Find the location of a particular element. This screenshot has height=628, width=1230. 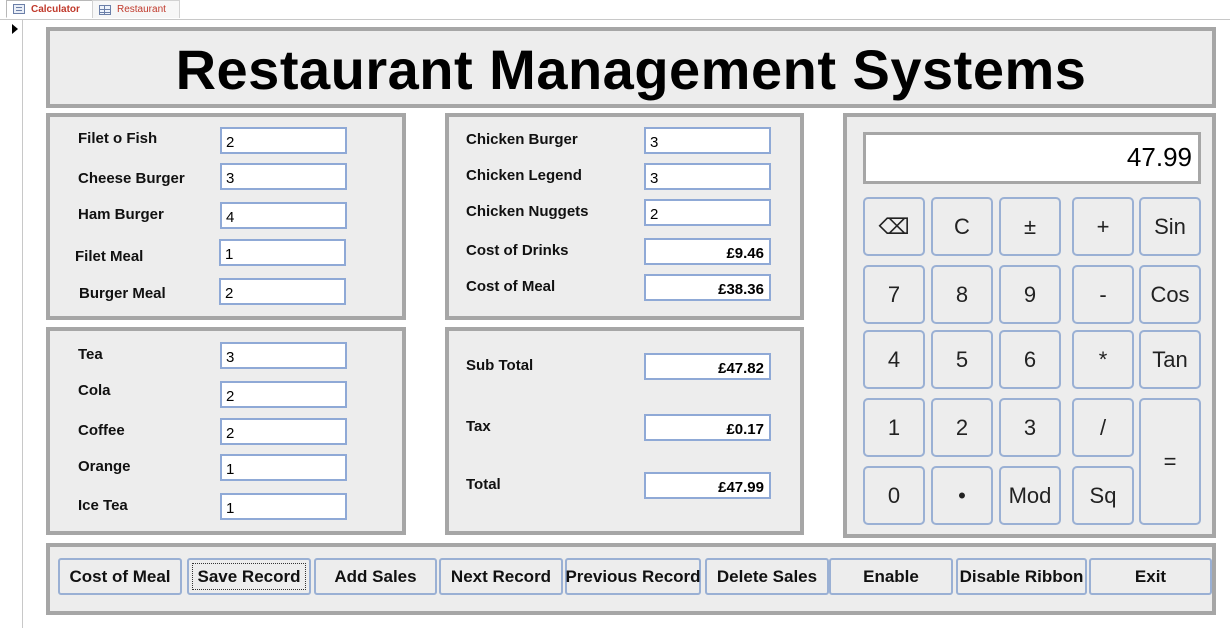

total-label: Total is located at coordinates (483, 484).